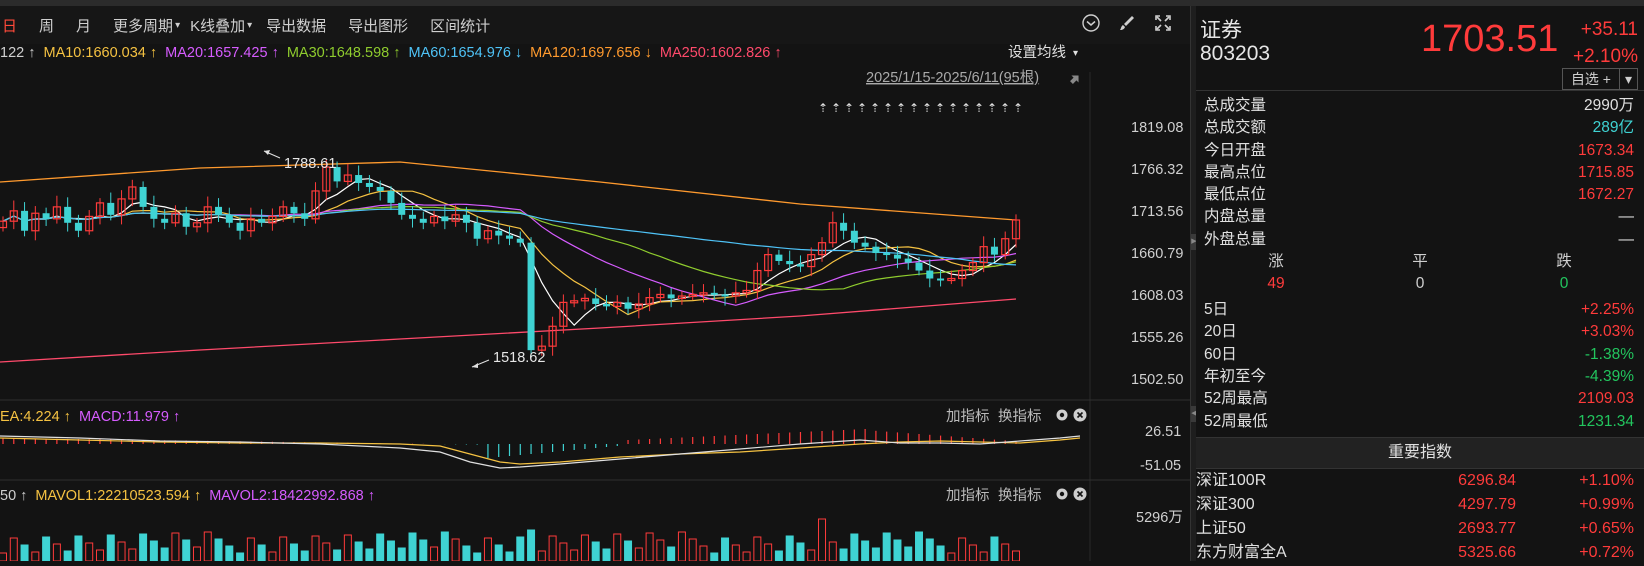 The height and width of the screenshot is (566, 1644). What do you see at coordinates (1163, 23) in the screenshot?
I see `fullscreen-icon` at bounding box center [1163, 23].